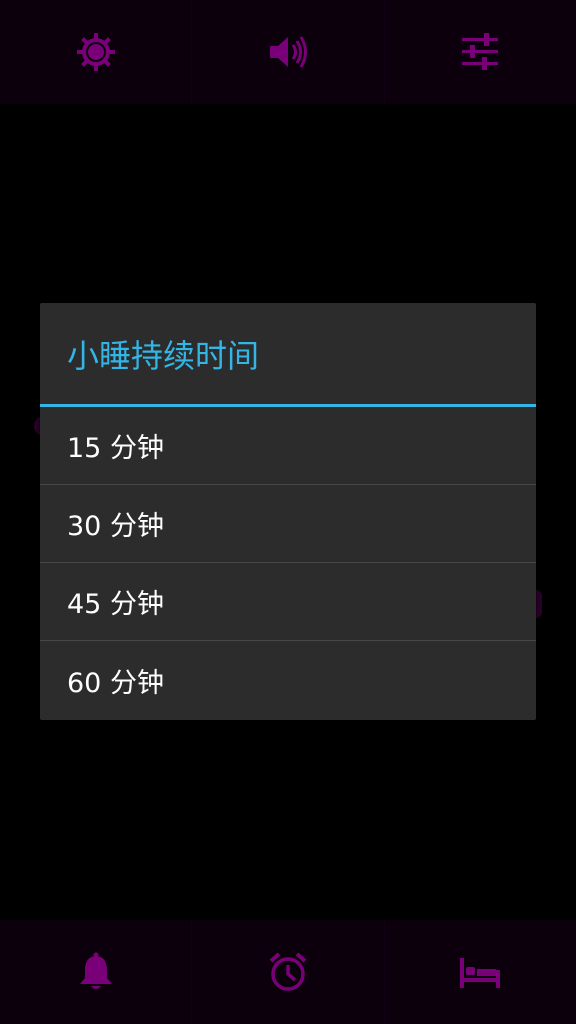  I want to click on dialog-title: 小睡持续时间, so click(288, 355).